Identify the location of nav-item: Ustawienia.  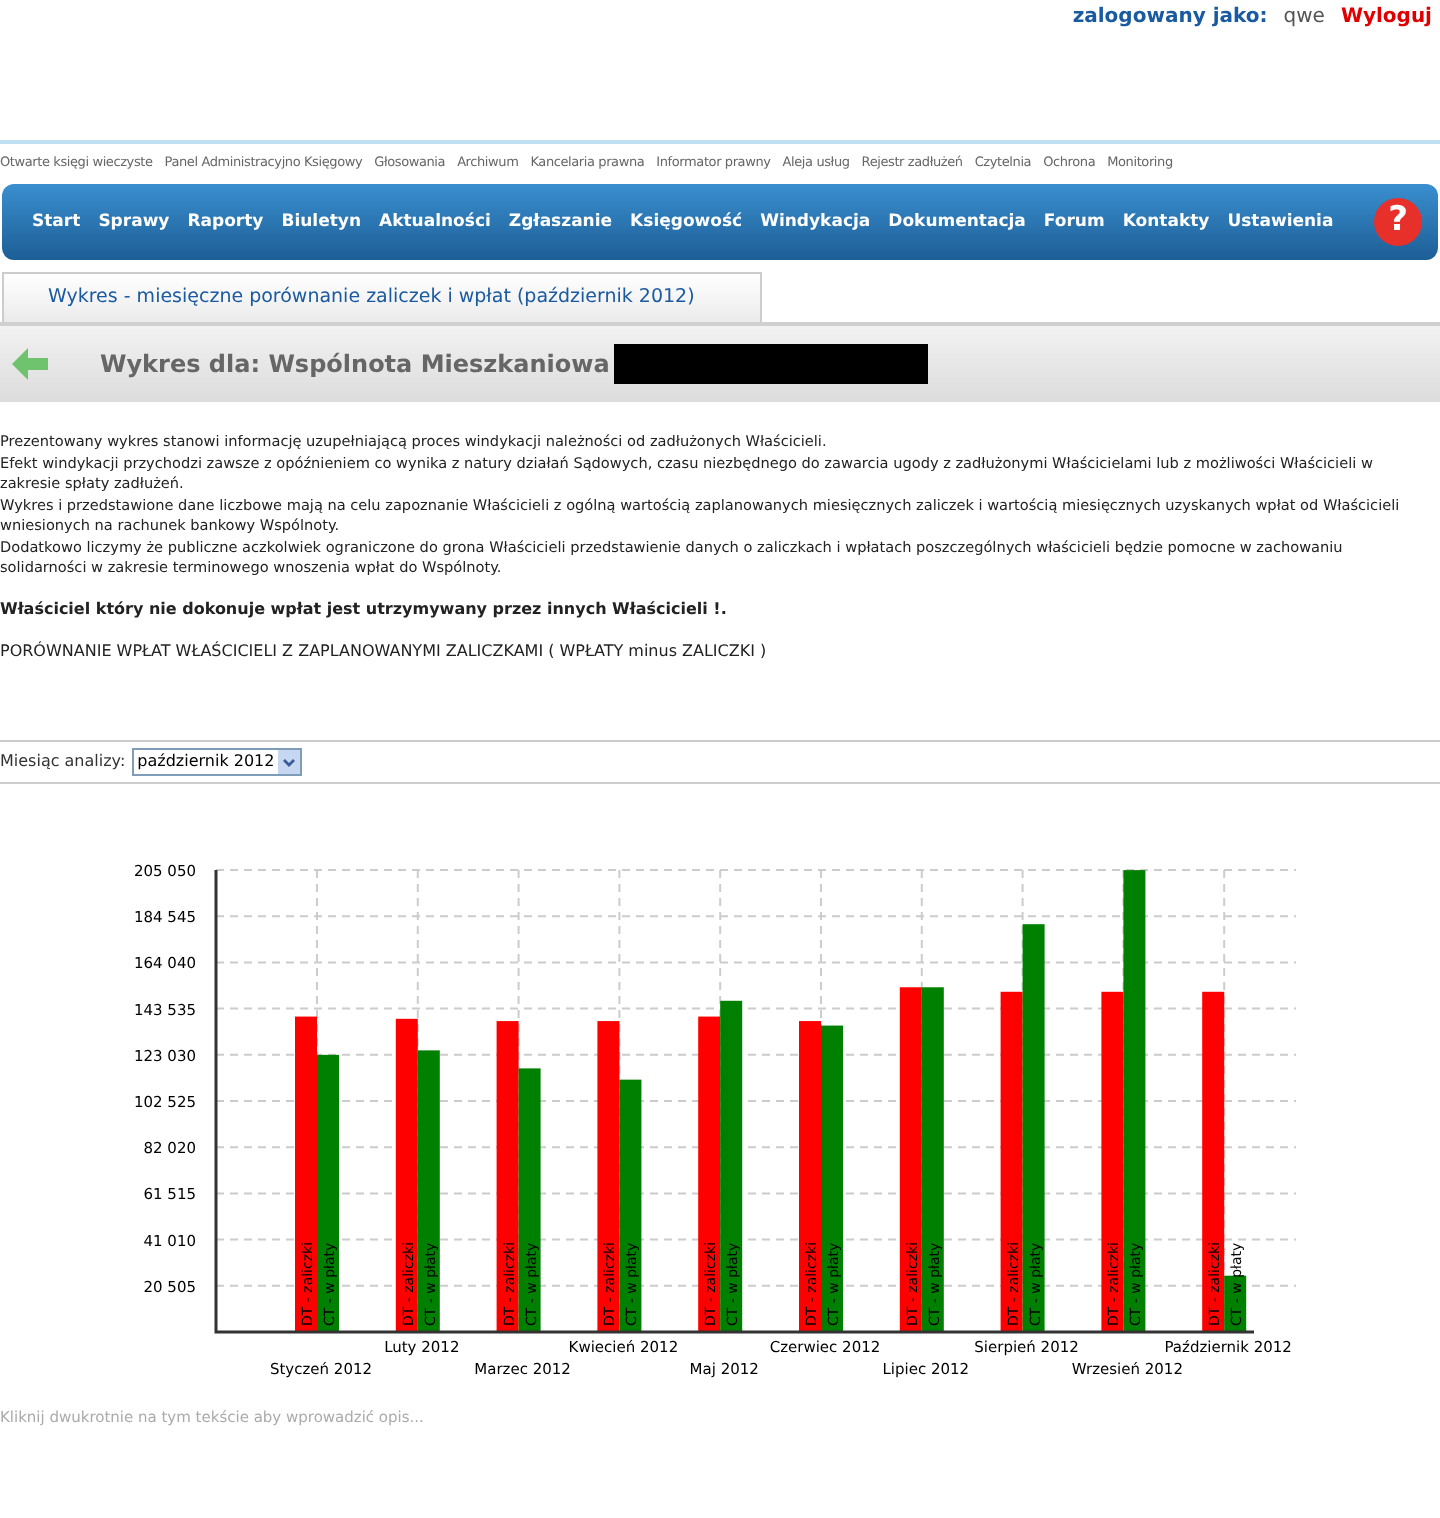
(1280, 222).